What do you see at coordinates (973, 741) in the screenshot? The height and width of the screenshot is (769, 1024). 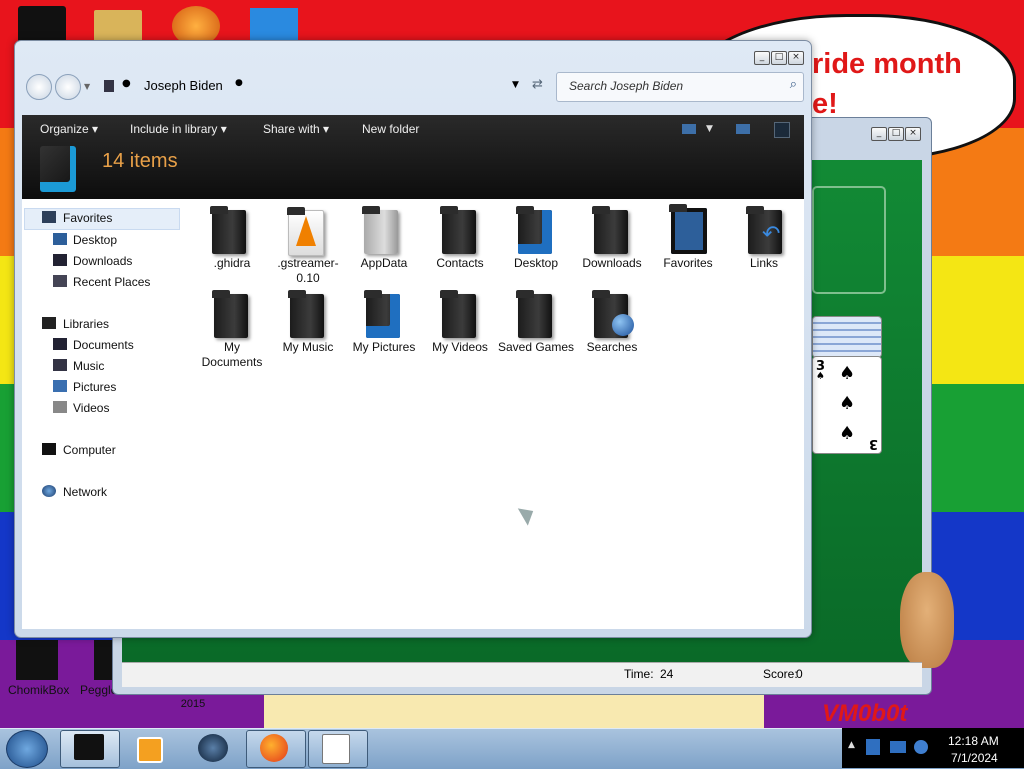 I see `clock-time: 12:18 AM` at bounding box center [973, 741].